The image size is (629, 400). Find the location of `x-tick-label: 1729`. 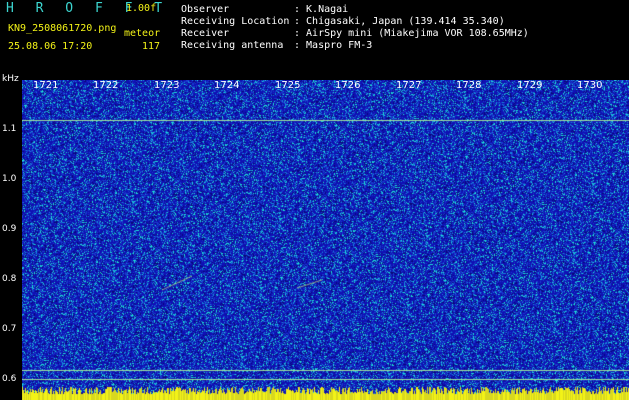

x-tick-label: 1729 is located at coordinates (530, 85).